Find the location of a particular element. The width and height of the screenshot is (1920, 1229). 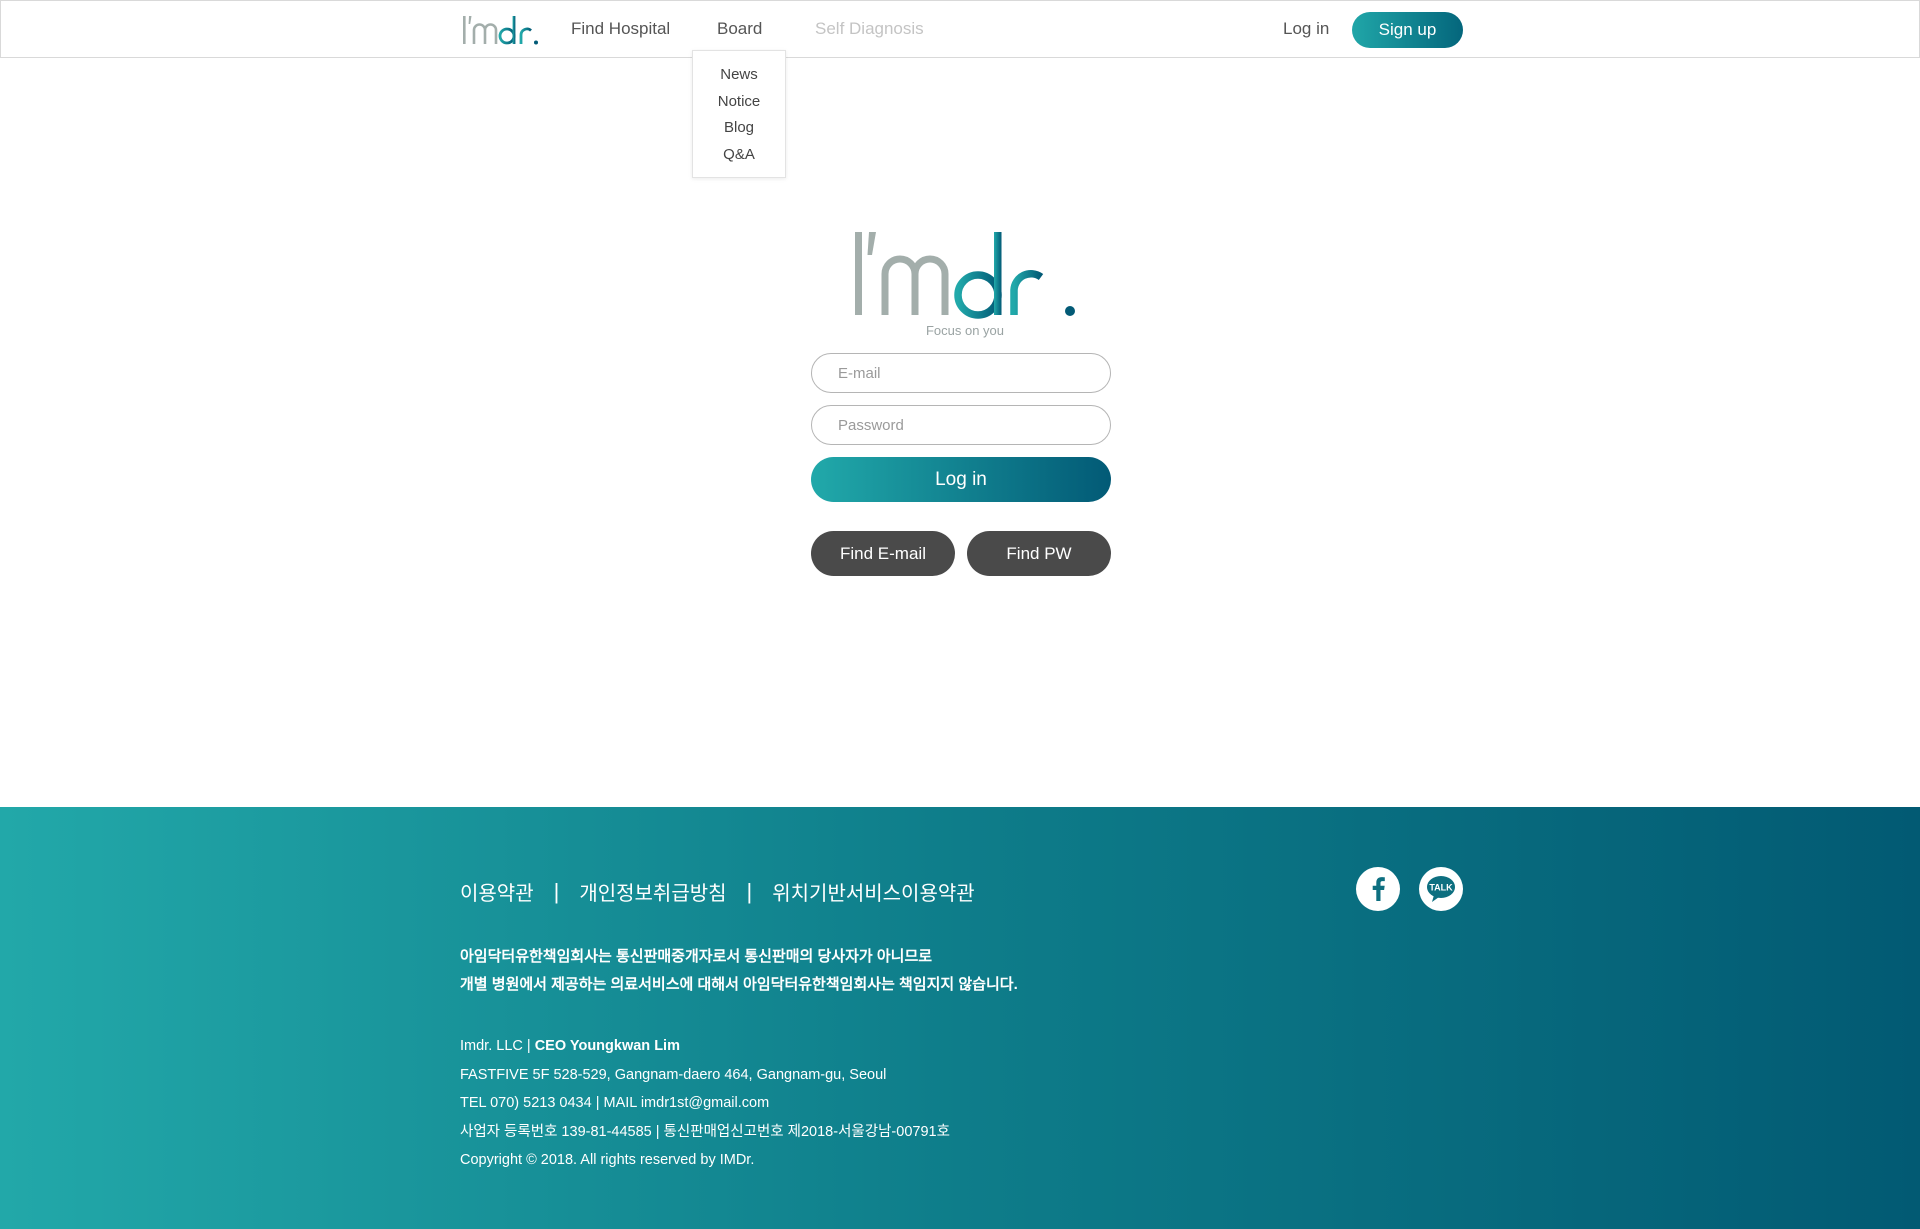

main-logo is located at coordinates (965, 275).